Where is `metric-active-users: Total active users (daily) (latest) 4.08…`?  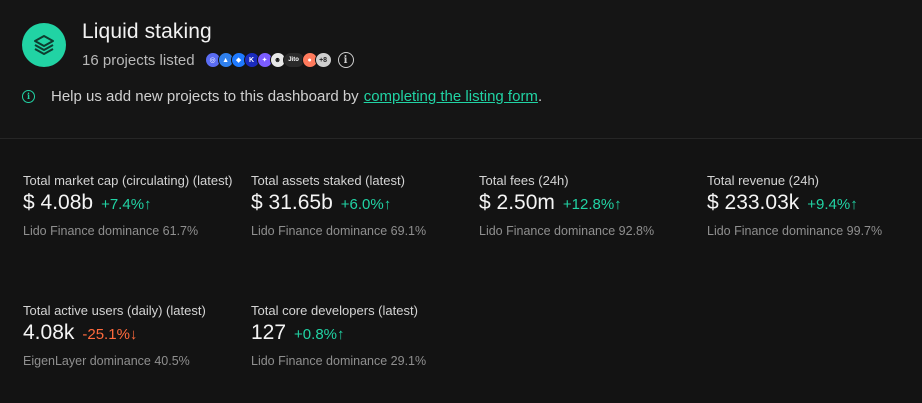
metric-active-users: Total active users (daily) (latest) 4.08… is located at coordinates (128, 335).